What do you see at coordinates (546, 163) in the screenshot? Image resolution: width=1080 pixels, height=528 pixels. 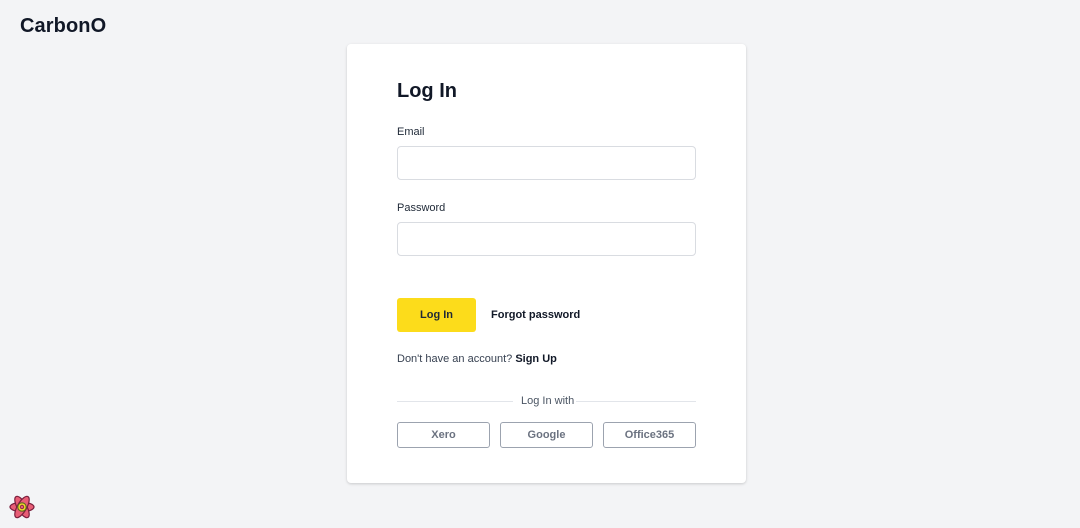 I see `email-field` at bounding box center [546, 163].